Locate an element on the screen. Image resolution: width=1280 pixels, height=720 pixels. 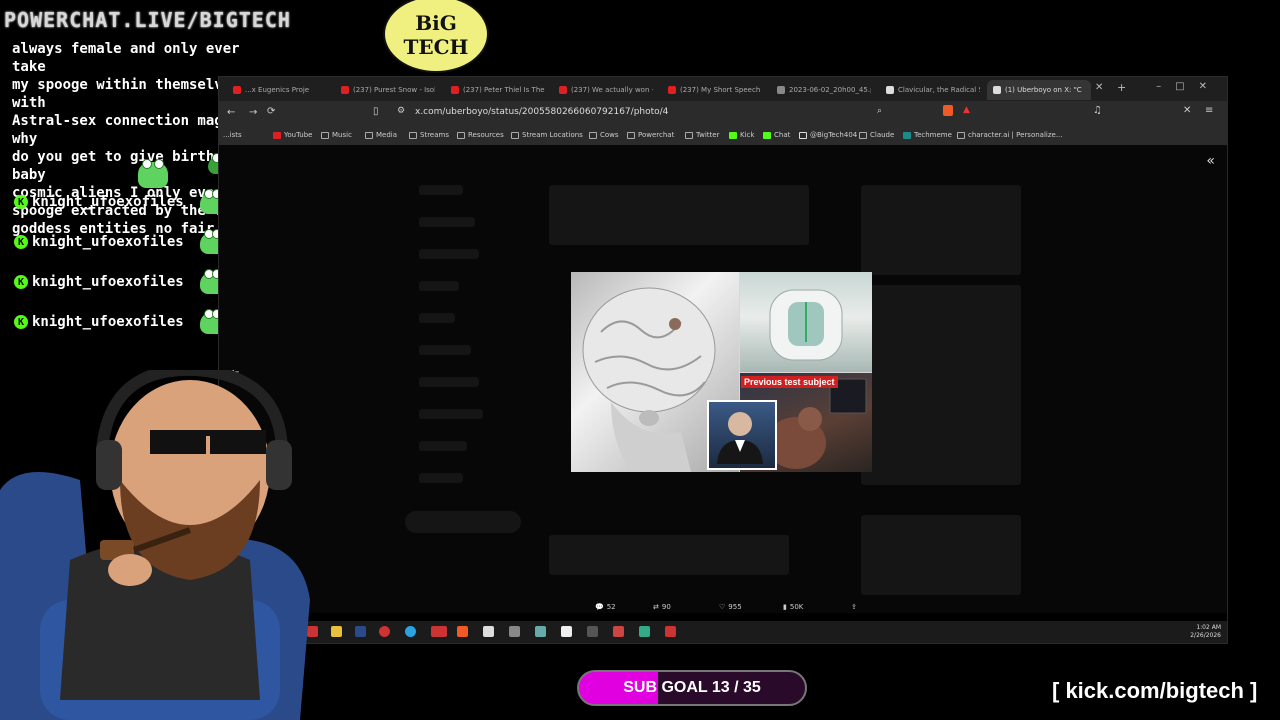
reply-button: 💬 52 is located at coordinates (605, 607).